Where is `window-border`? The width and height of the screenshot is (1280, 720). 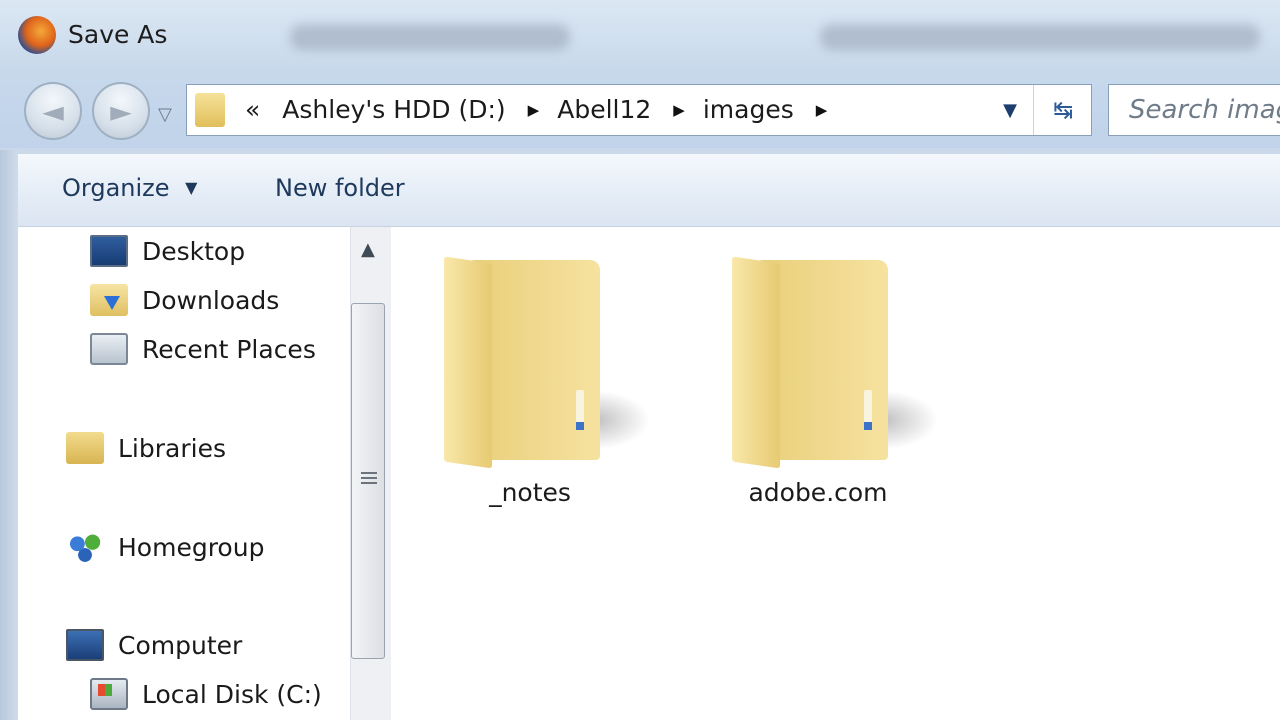
window-border is located at coordinates (9, 435).